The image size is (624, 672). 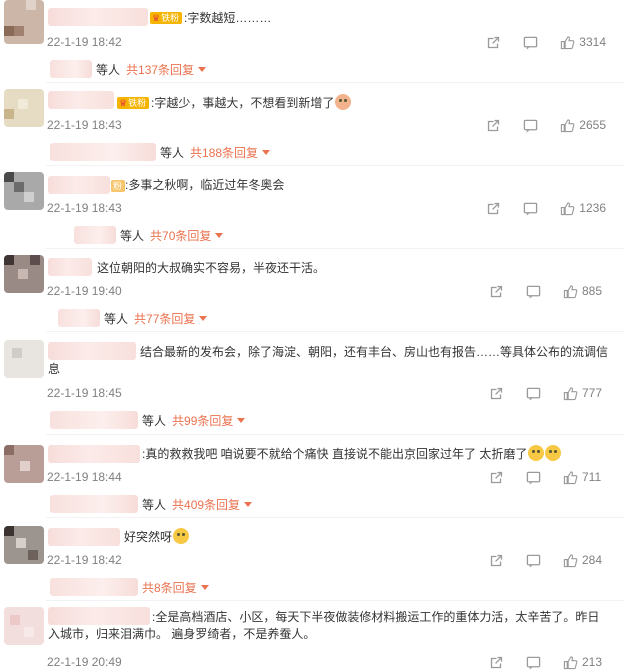 What do you see at coordinates (592, 560) in the screenshot?
I see `like-count: 284` at bounding box center [592, 560].